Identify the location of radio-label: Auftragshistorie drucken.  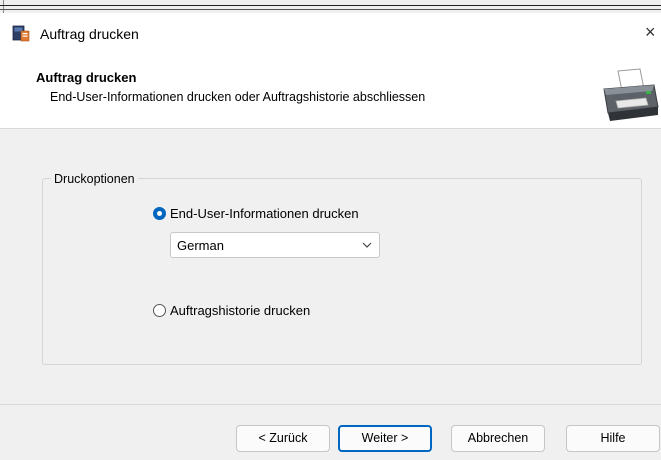
(240, 310).